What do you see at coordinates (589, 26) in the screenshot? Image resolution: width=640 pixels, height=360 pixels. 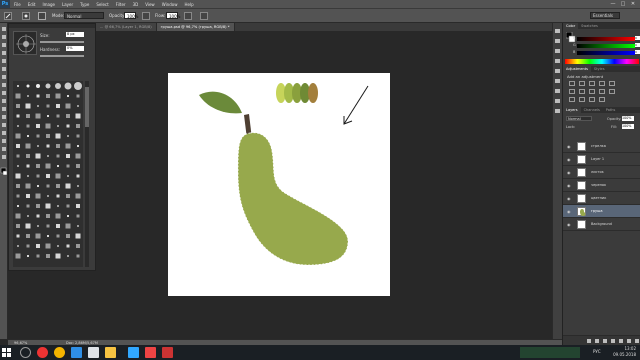 I see `tab-swatches: Swatches` at bounding box center [589, 26].